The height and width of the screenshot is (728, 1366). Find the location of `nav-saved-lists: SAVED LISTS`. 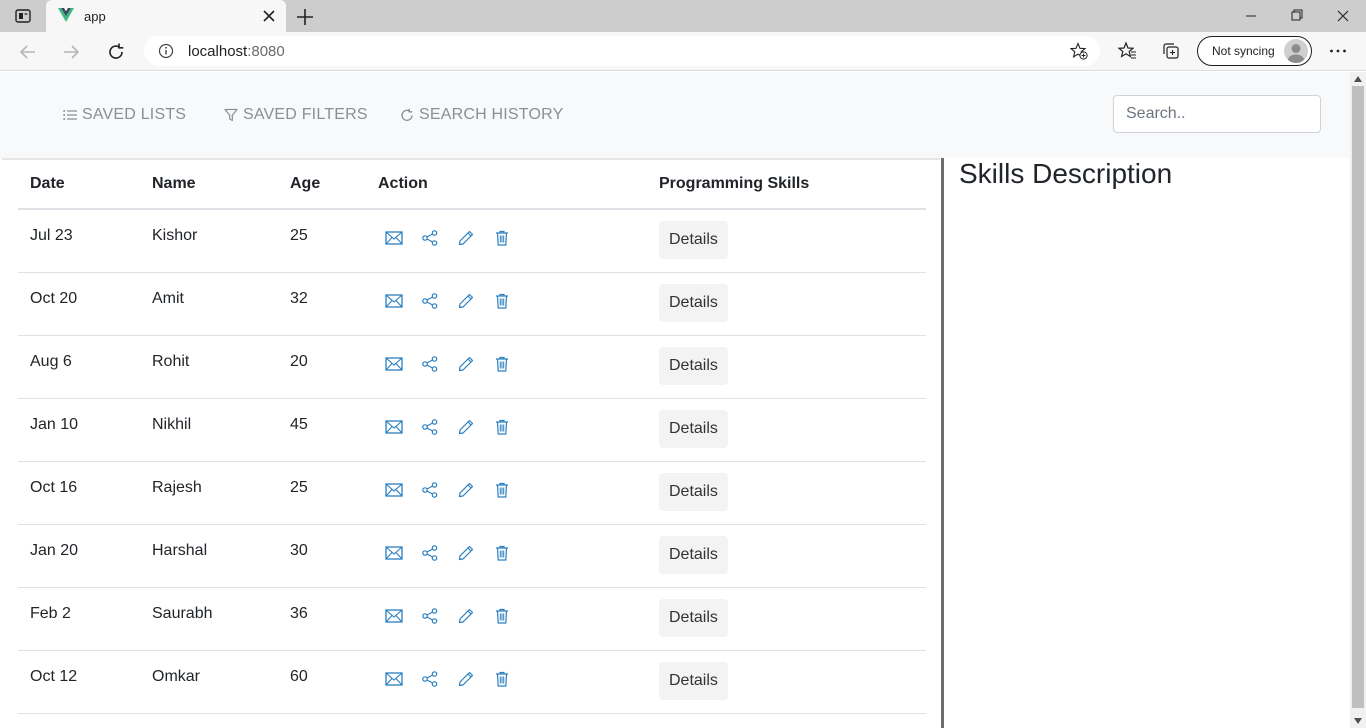

nav-saved-lists: SAVED LISTS is located at coordinates (124, 115).